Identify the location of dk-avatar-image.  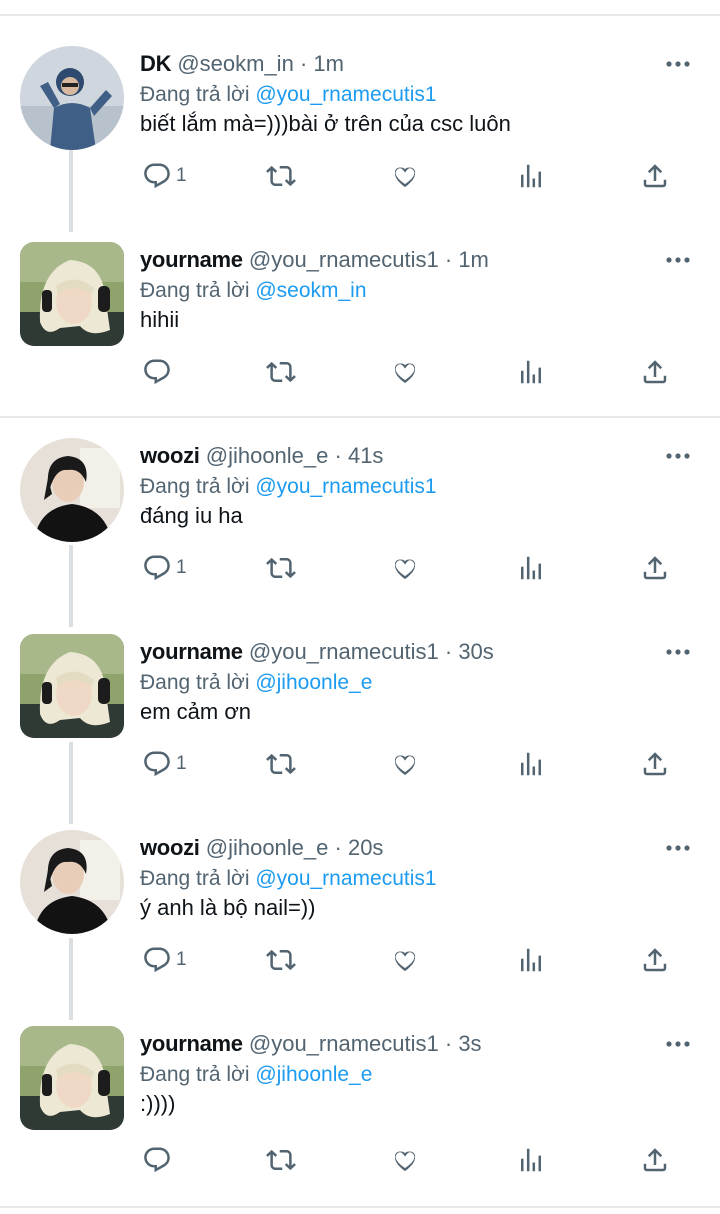
(72, 98).